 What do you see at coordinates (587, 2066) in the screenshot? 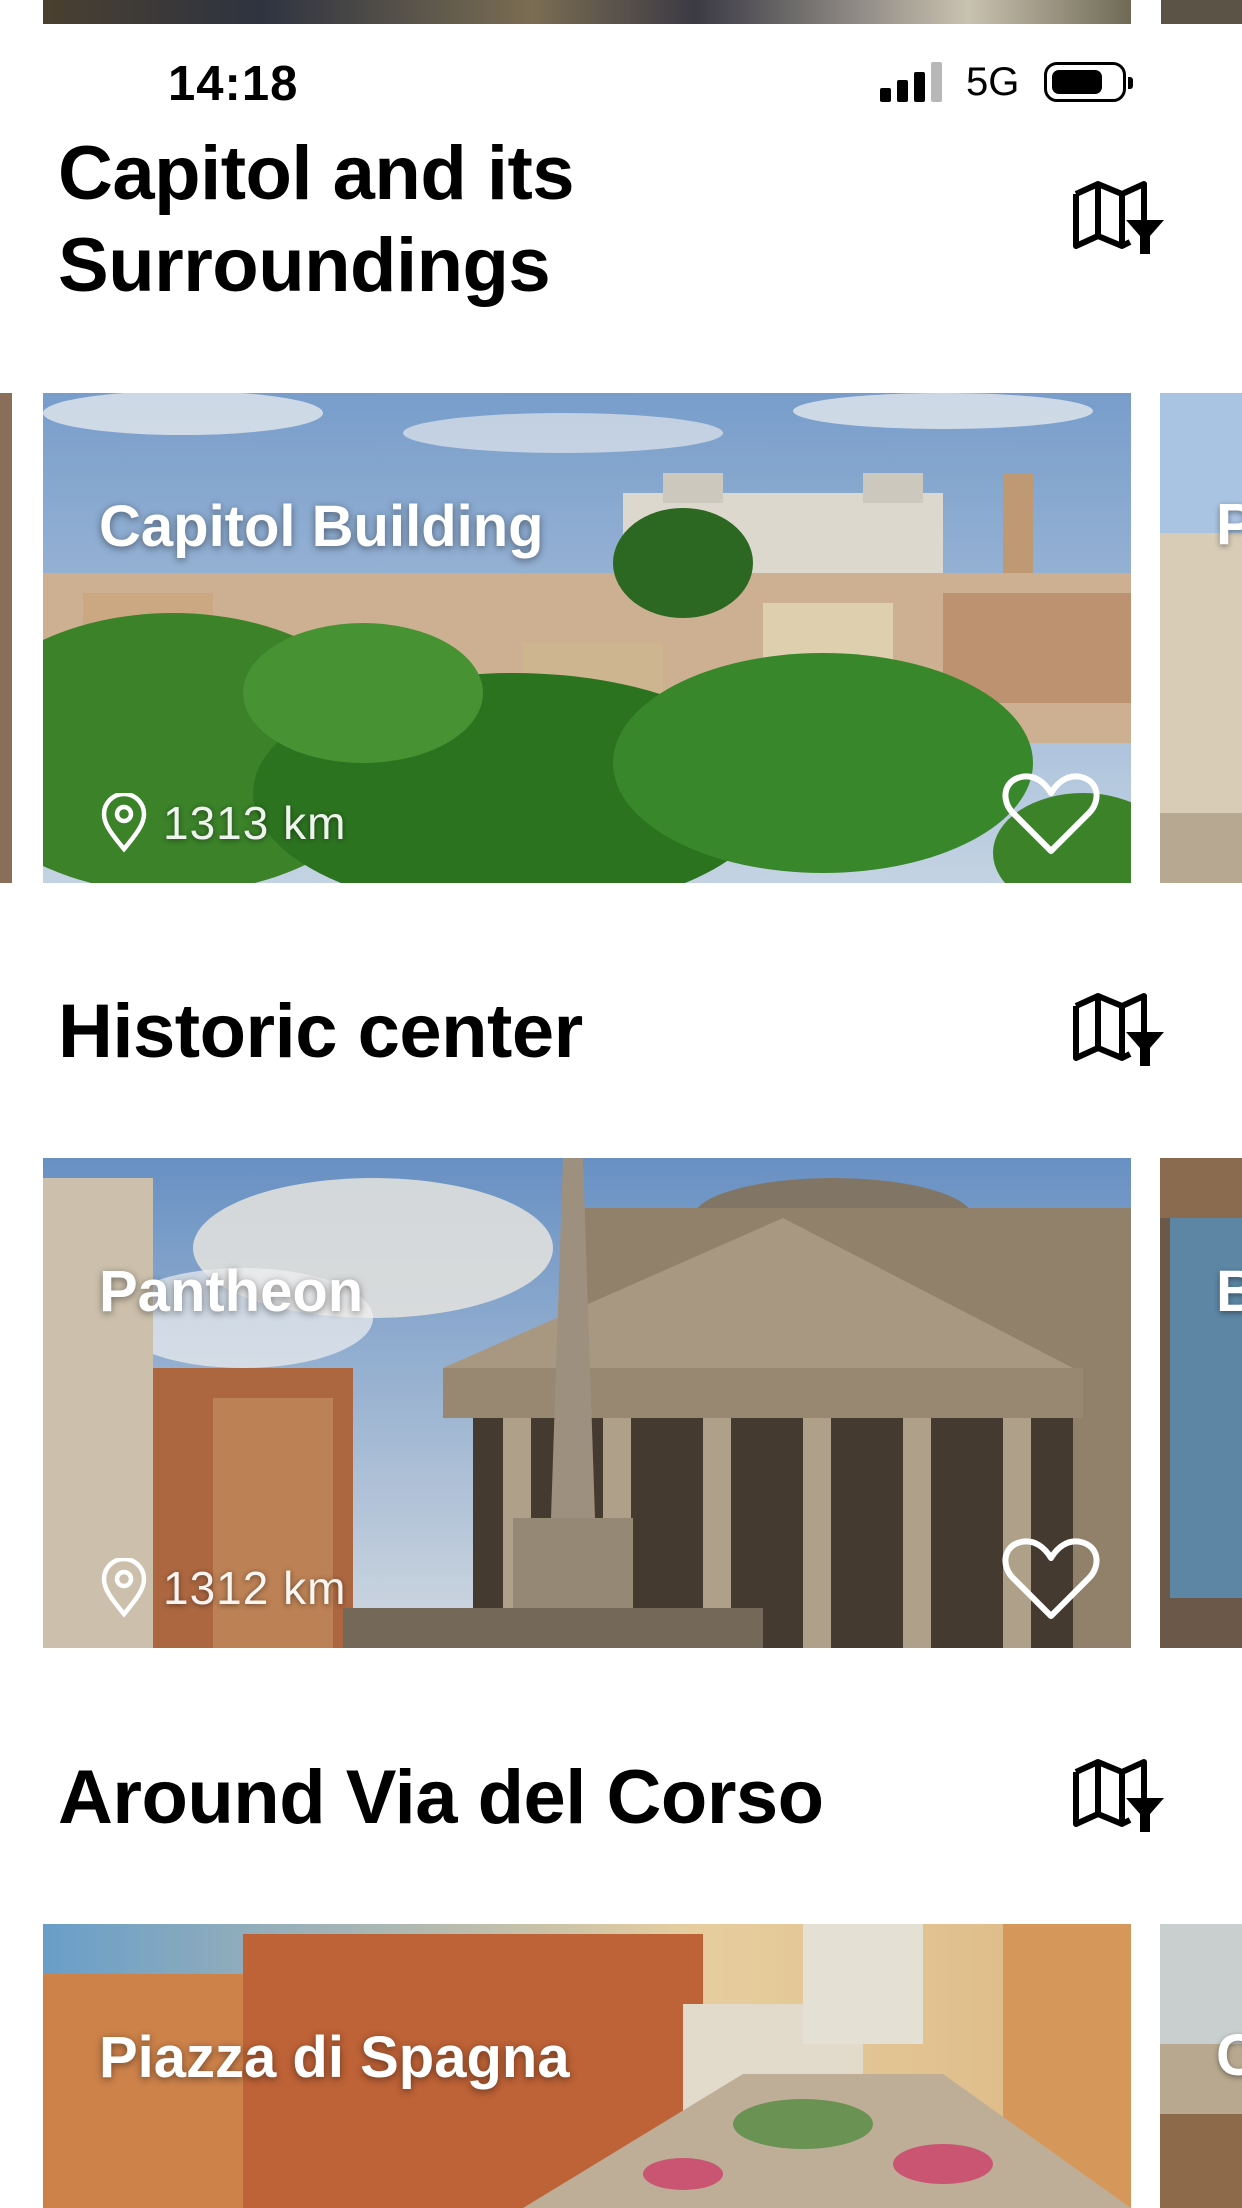
I see `place-card-piazza-di-spagna: Piazza di Spagna` at bounding box center [587, 2066].